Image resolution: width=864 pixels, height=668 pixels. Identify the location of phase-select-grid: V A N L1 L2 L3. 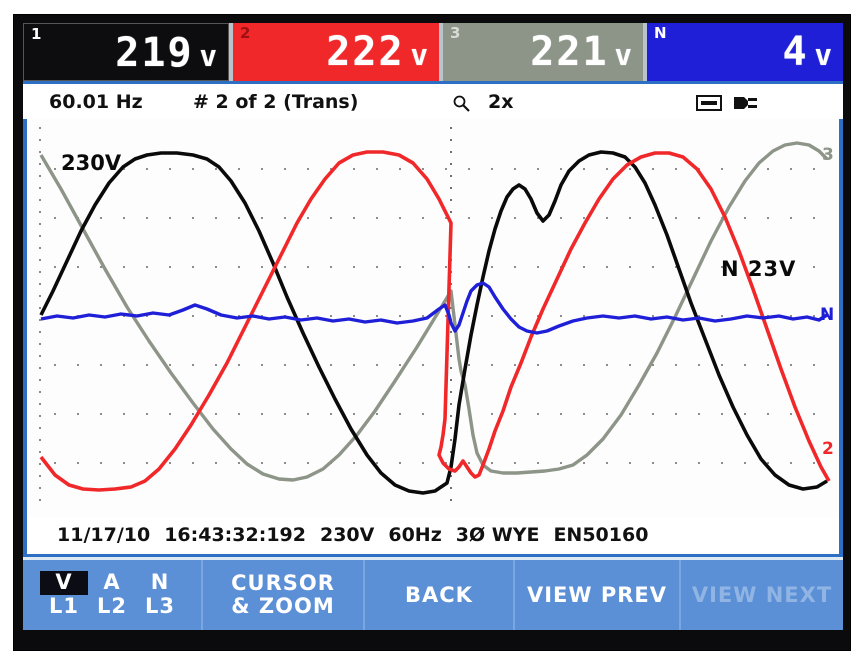
(112, 594).